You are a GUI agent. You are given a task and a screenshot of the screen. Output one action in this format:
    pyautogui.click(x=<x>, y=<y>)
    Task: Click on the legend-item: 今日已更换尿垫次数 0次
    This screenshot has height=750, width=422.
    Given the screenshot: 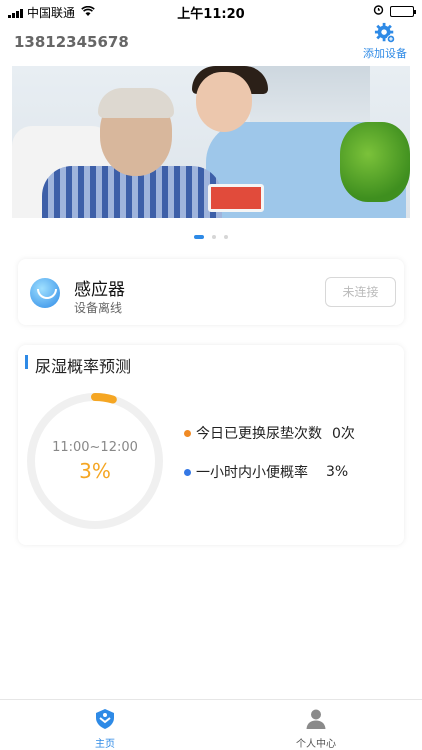 What is the action you would take?
    pyautogui.click(x=269, y=433)
    